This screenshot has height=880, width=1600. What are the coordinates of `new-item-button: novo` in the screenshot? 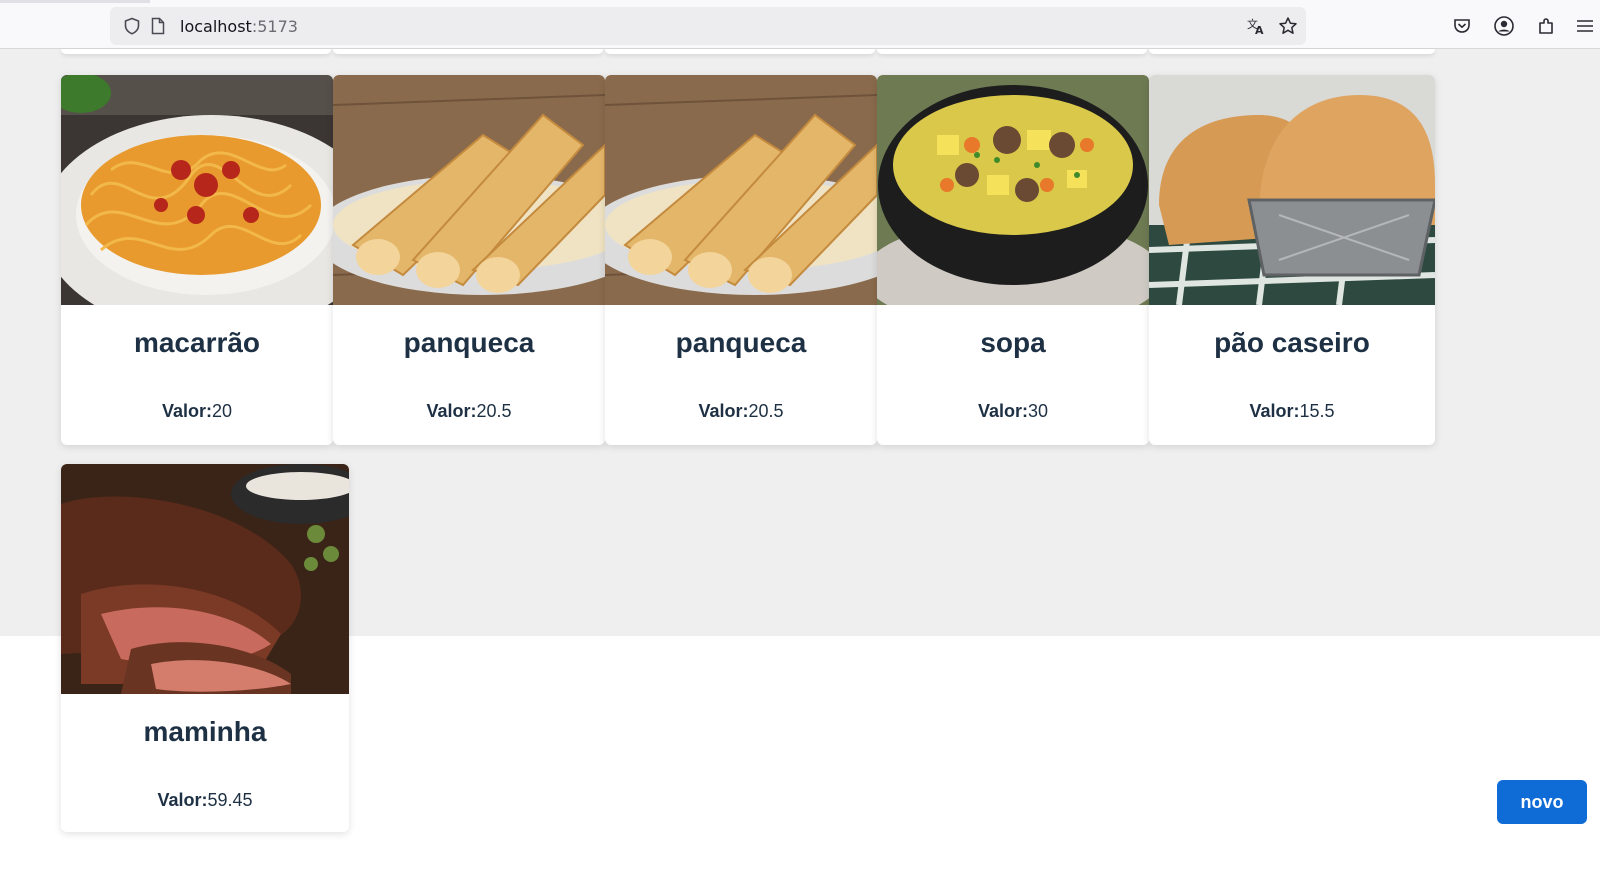 It's located at (1542, 802).